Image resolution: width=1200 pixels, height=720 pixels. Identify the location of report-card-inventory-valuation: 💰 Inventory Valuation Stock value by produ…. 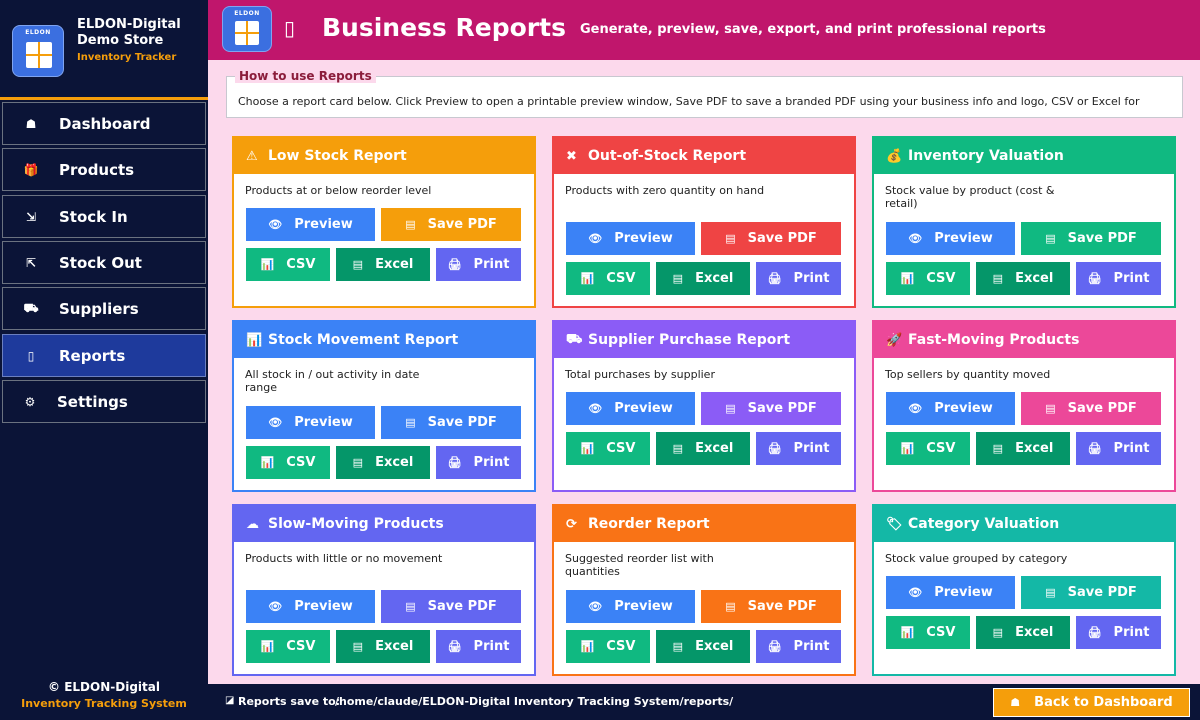
(1024, 222).